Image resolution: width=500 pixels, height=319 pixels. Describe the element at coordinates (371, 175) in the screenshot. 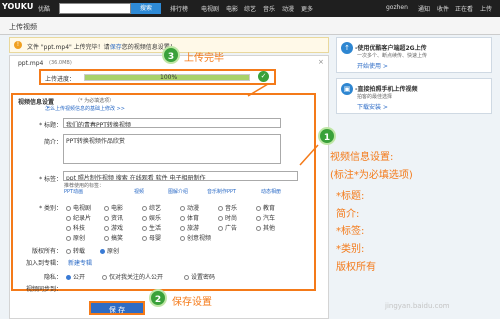

I see `annotation-note-line: (标注*为必填选项)` at that location.